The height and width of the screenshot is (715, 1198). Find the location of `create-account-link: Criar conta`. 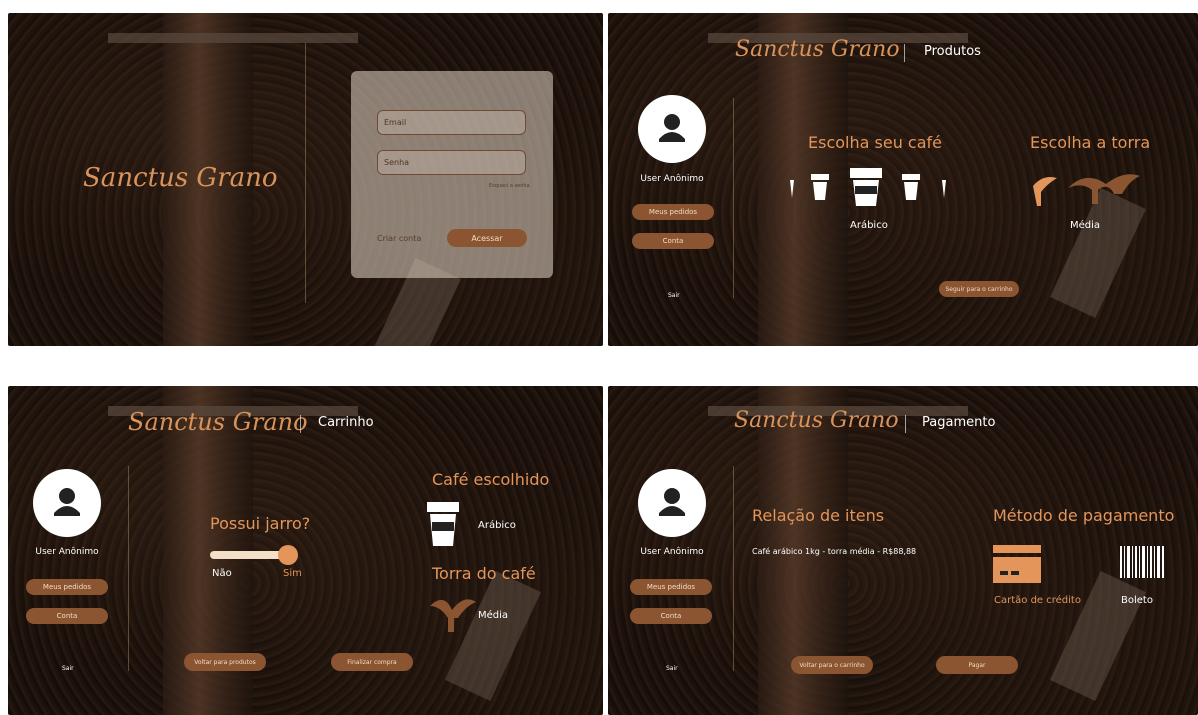

create-account-link: Criar conta is located at coordinates (399, 238).